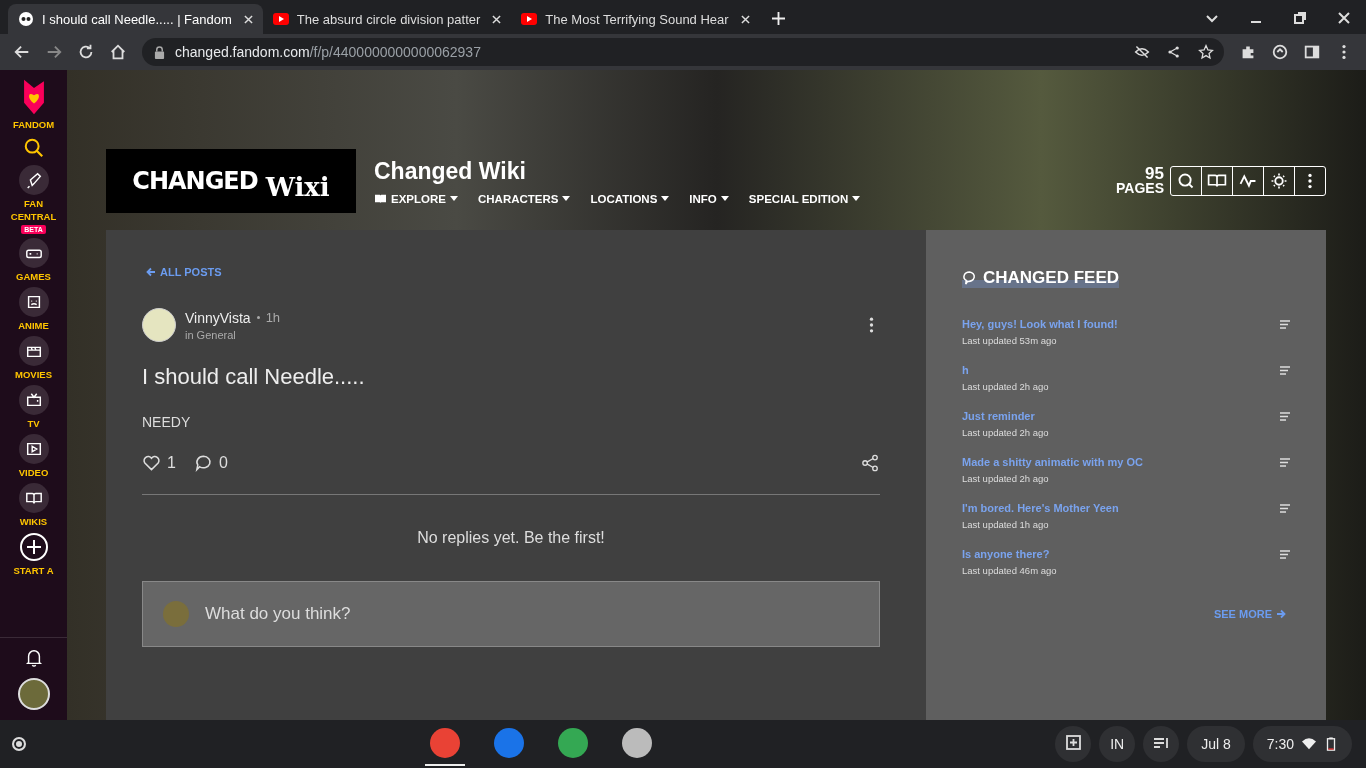  Describe the element at coordinates (54, 52) in the screenshot. I see `forward-icon` at that location.